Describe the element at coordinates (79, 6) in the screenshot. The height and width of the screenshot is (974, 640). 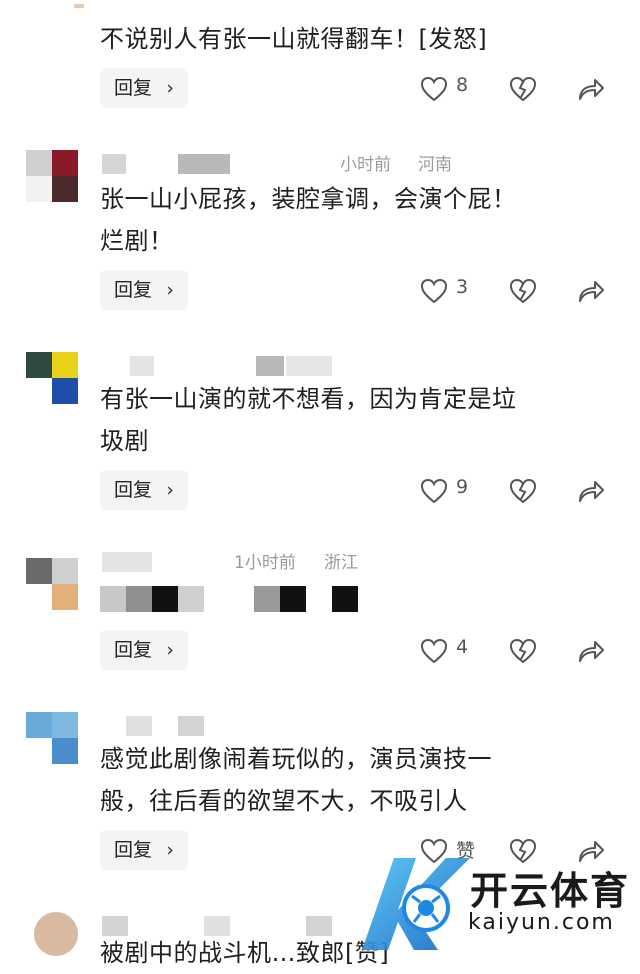
I see `cut-off-avatar-fragment` at that location.